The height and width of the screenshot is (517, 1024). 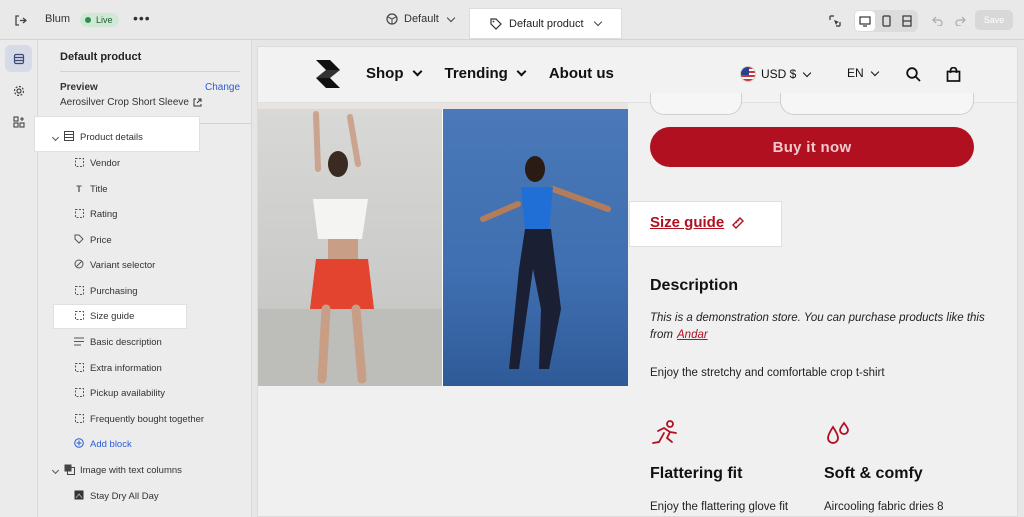 What do you see at coordinates (779, 74) in the screenshot?
I see `currency-label: USD $` at bounding box center [779, 74].